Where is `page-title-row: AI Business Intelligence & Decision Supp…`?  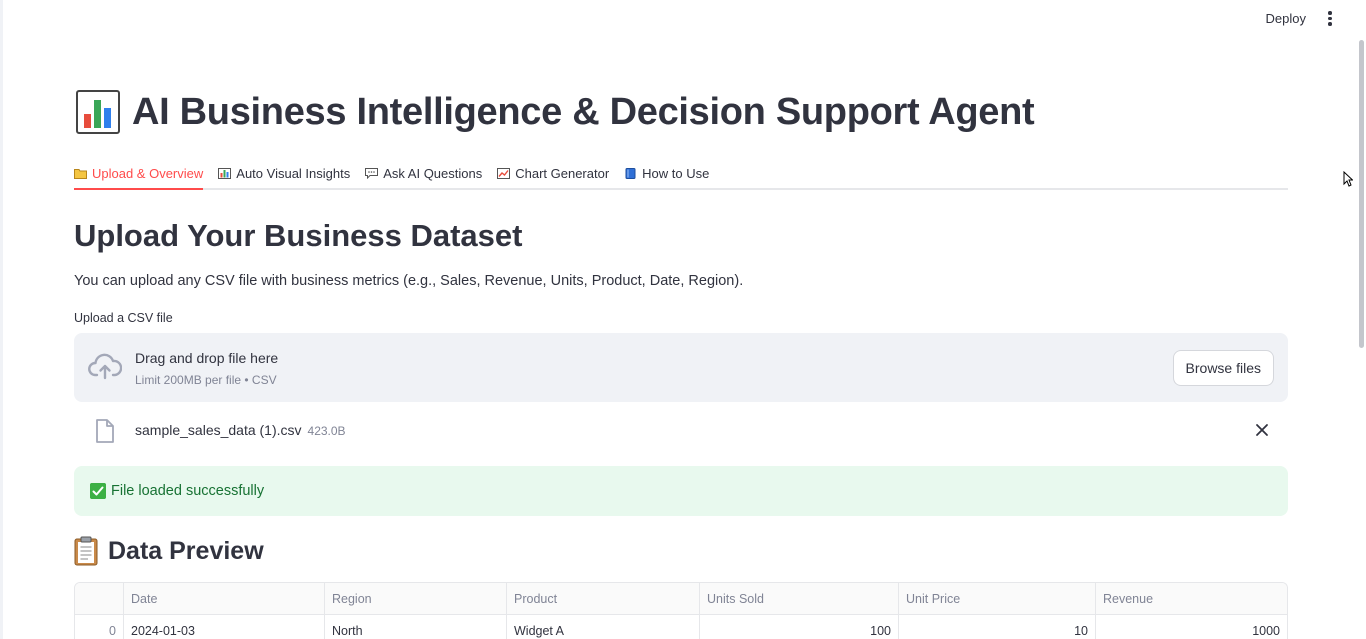
page-title-row: AI Business Intelligence & Decision Supp… is located at coordinates (555, 112).